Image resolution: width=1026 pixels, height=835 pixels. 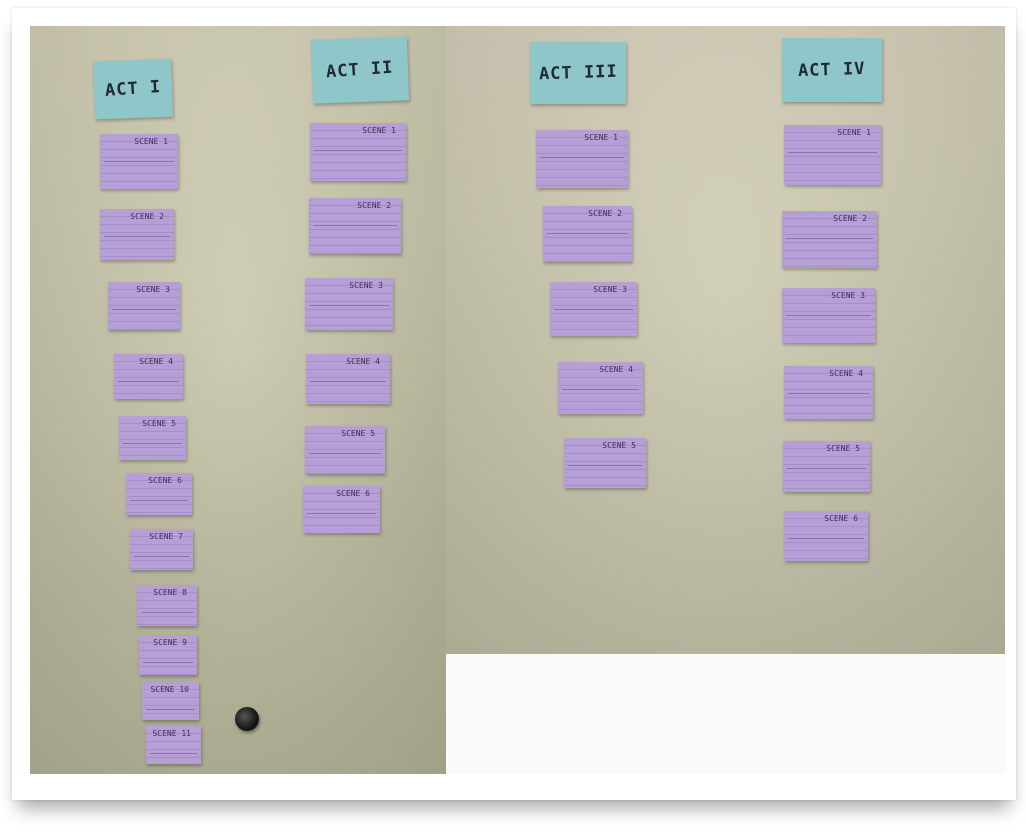 What do you see at coordinates (725, 714) in the screenshot?
I see `blank-canvas-area` at bounding box center [725, 714].